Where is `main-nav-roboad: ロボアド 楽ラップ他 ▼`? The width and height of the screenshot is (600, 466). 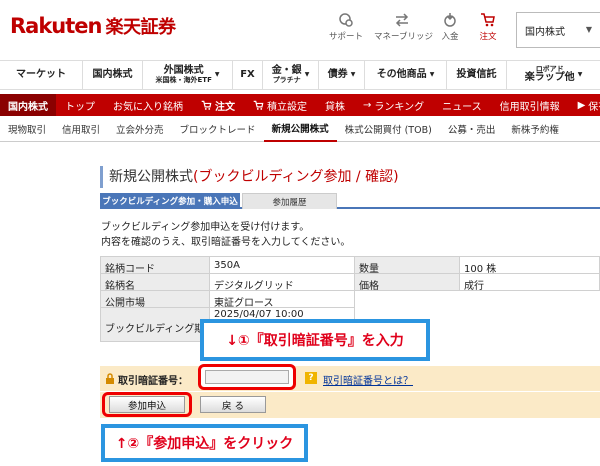
main-nav-roboad: ロボアド 楽ラップ他 ▼ is located at coordinates (553, 75).